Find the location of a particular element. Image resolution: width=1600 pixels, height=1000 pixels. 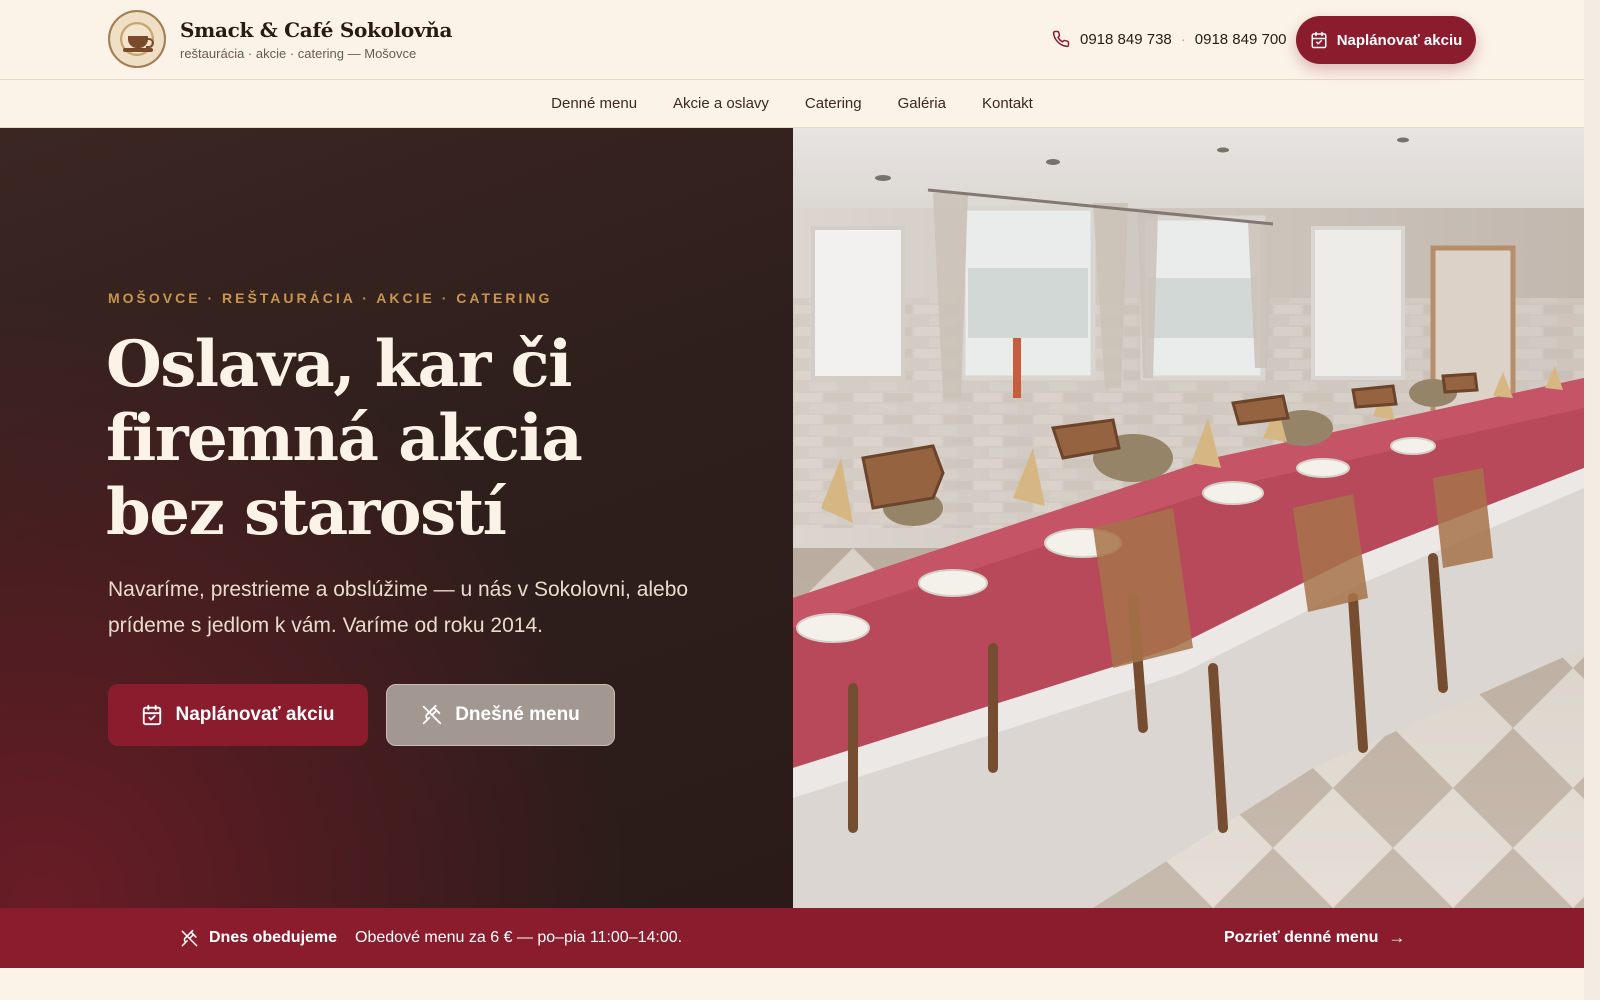

contact-phones: 0918 849 738 · 0918 849 700 is located at coordinates (1169, 39).